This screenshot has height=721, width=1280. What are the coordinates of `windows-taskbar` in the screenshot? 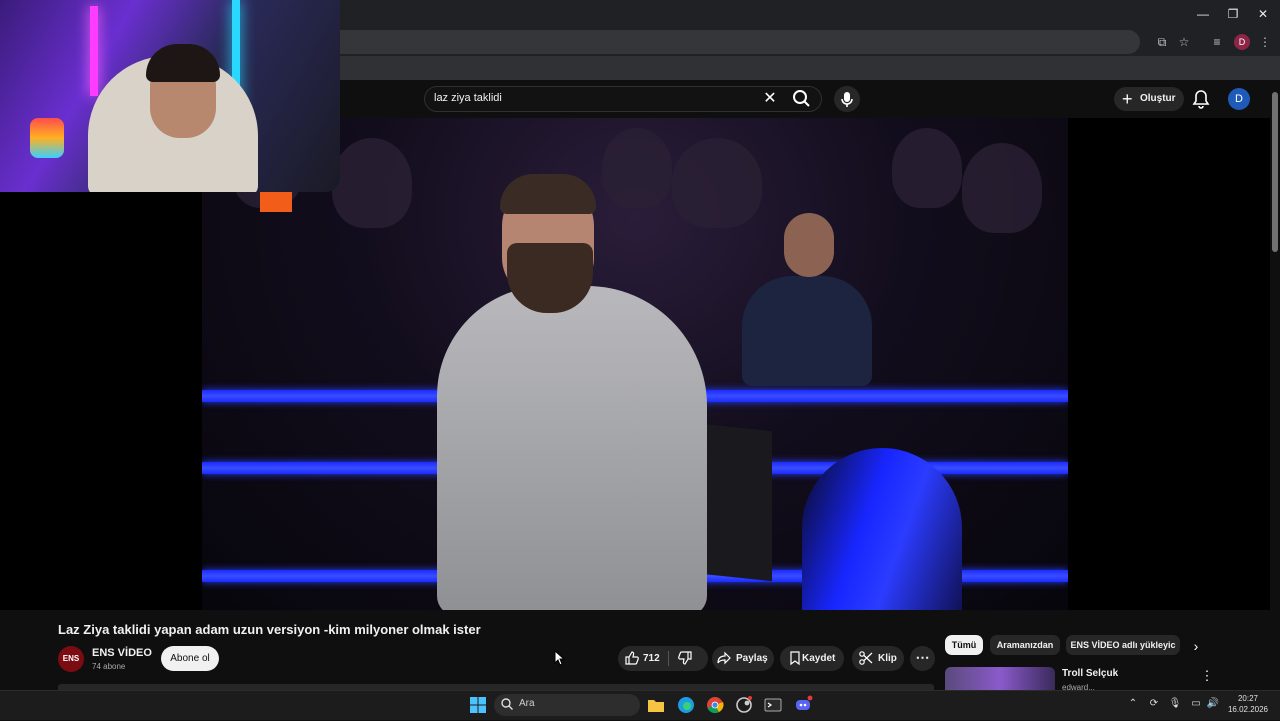 It's located at (640, 705).